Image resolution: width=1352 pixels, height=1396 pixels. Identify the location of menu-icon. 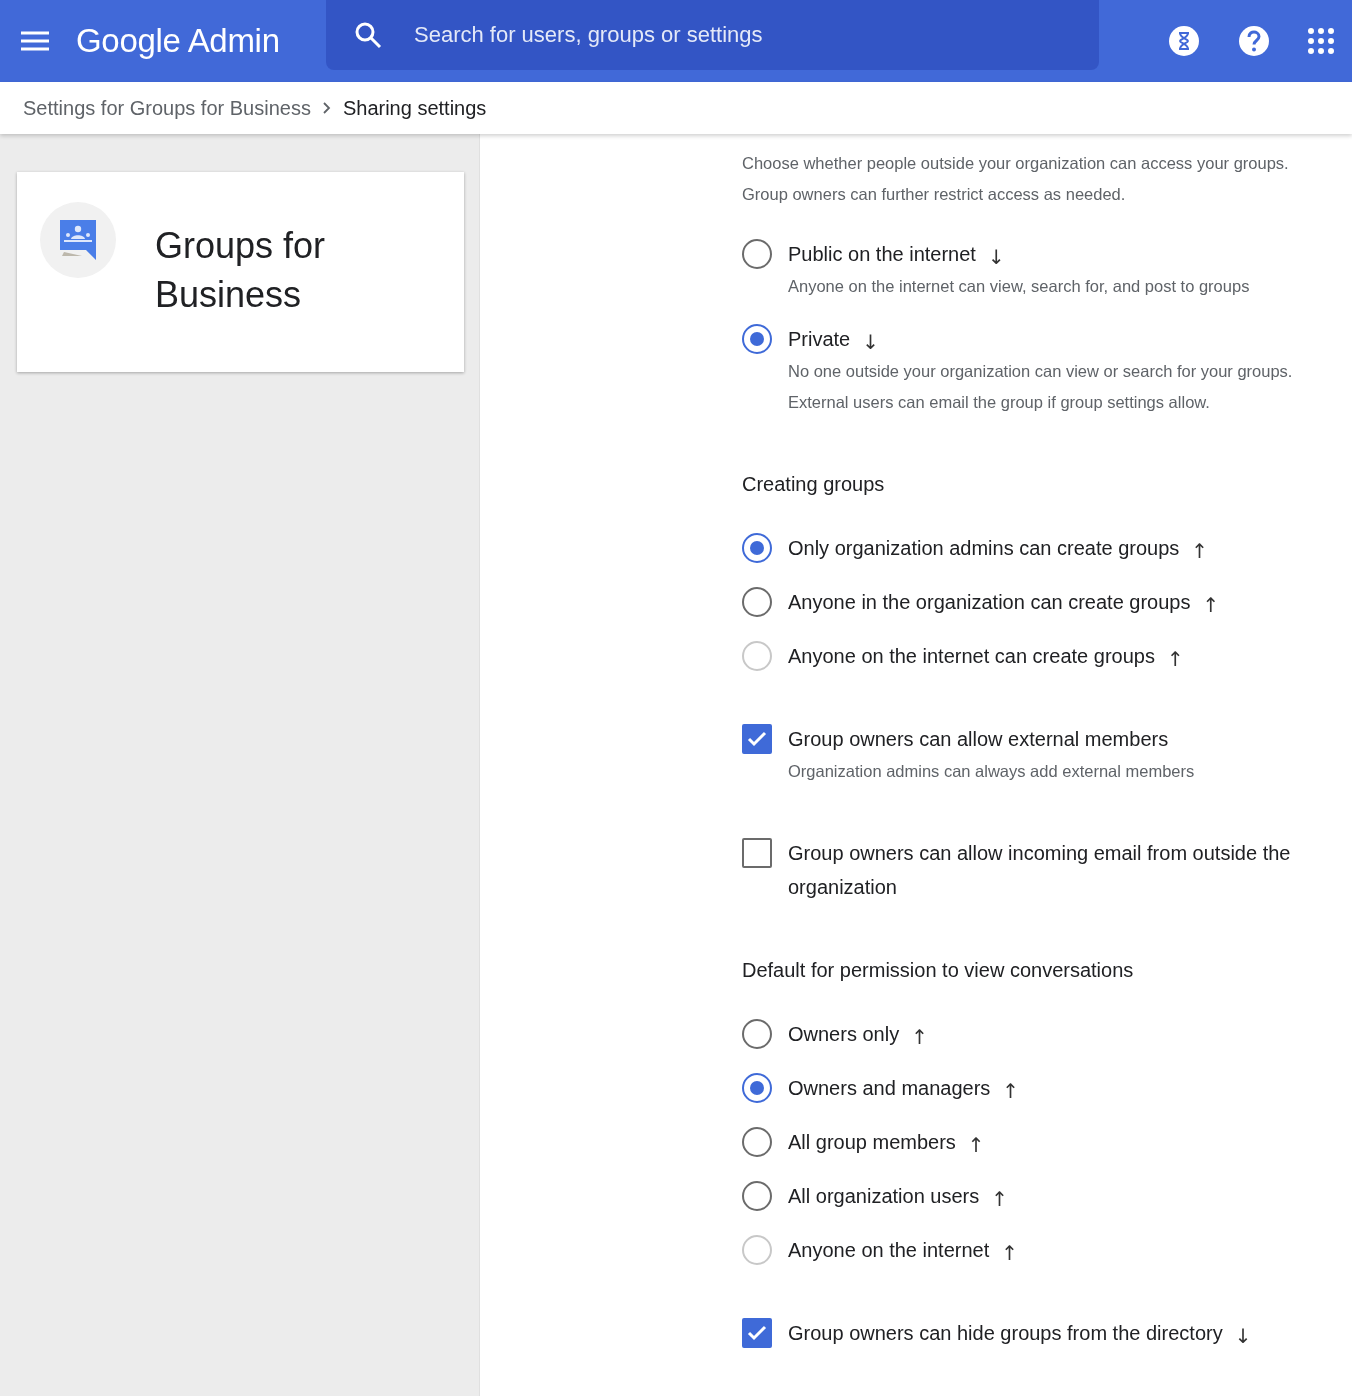
(35, 41).